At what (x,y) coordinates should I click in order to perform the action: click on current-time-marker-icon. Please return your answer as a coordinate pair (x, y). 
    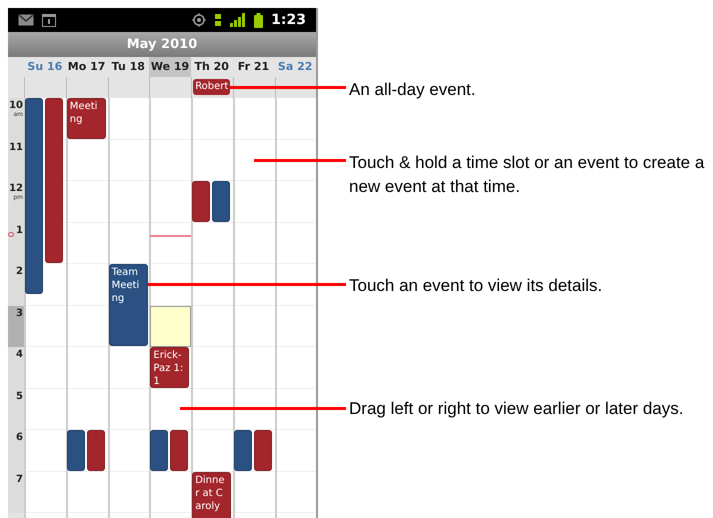
    Looking at the image, I should click on (11, 234).